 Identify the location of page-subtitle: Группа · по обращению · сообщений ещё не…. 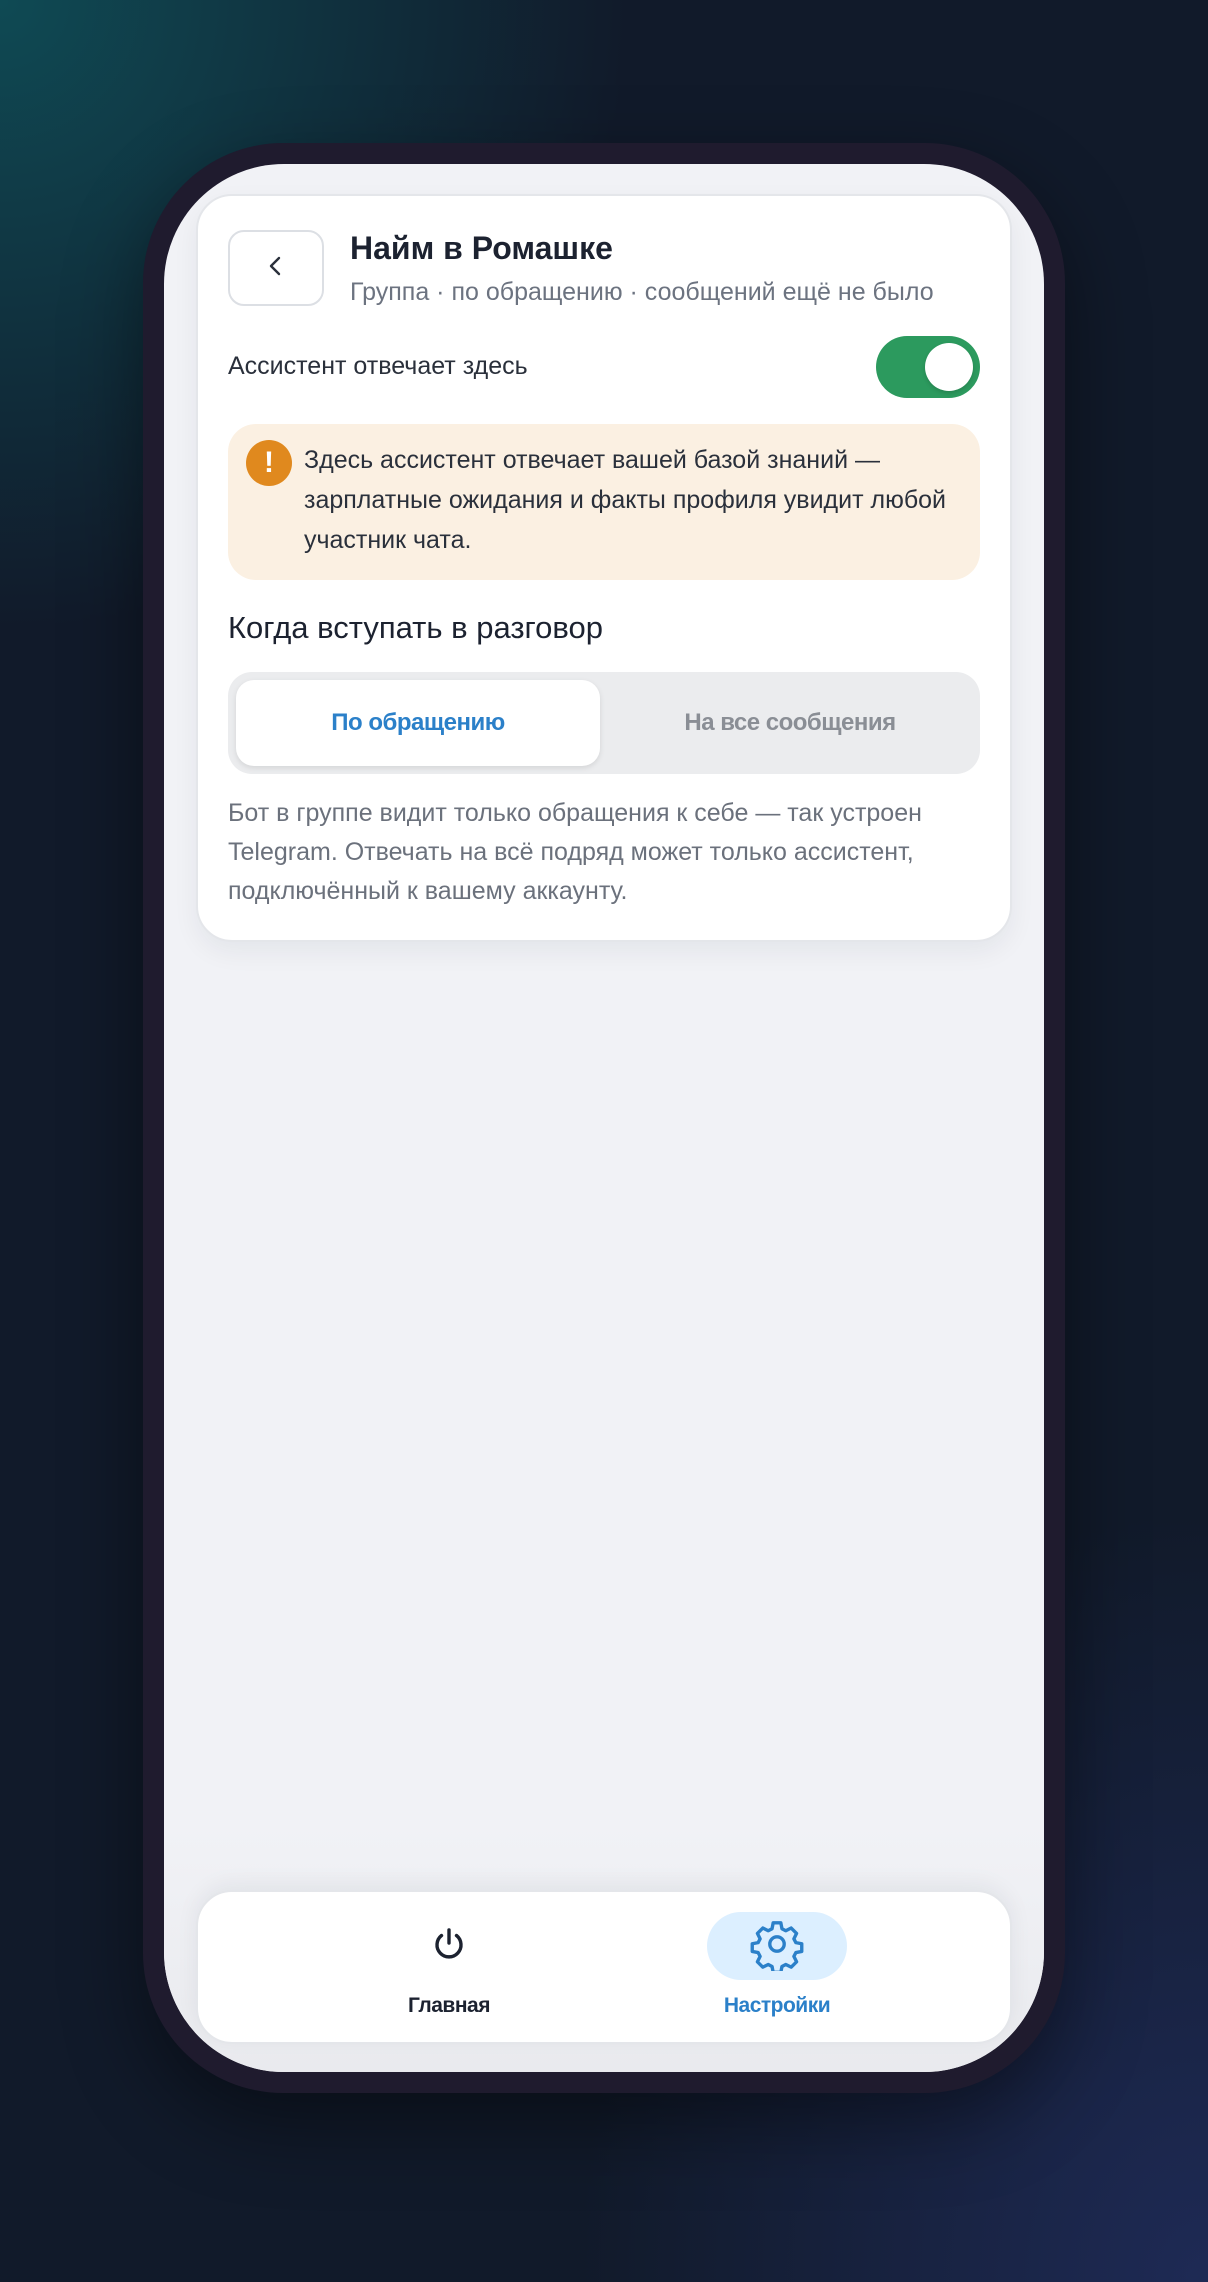
(642, 292).